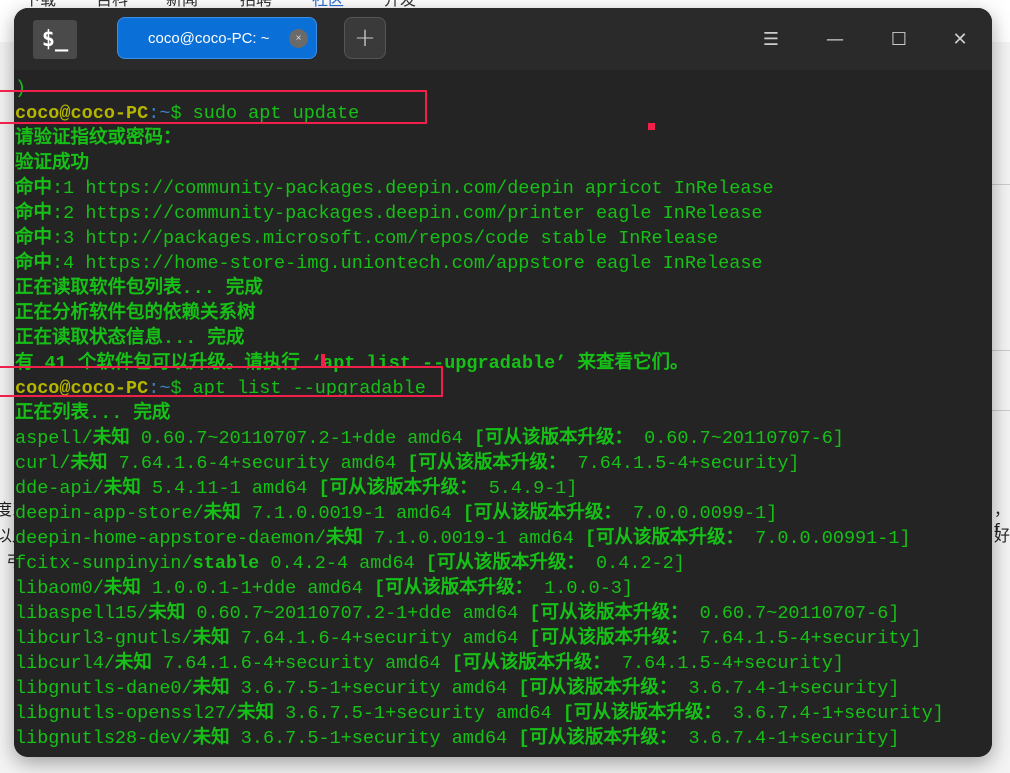 The image size is (1010, 773). I want to click on package-status: stable, so click(226, 563).